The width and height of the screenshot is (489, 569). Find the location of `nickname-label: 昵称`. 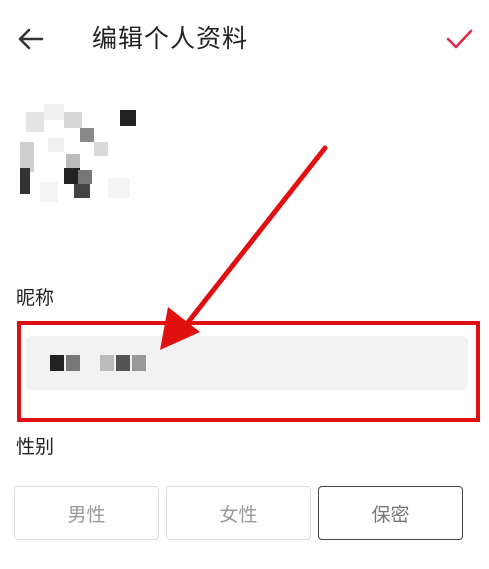

nickname-label: 昵称 is located at coordinates (35, 298).